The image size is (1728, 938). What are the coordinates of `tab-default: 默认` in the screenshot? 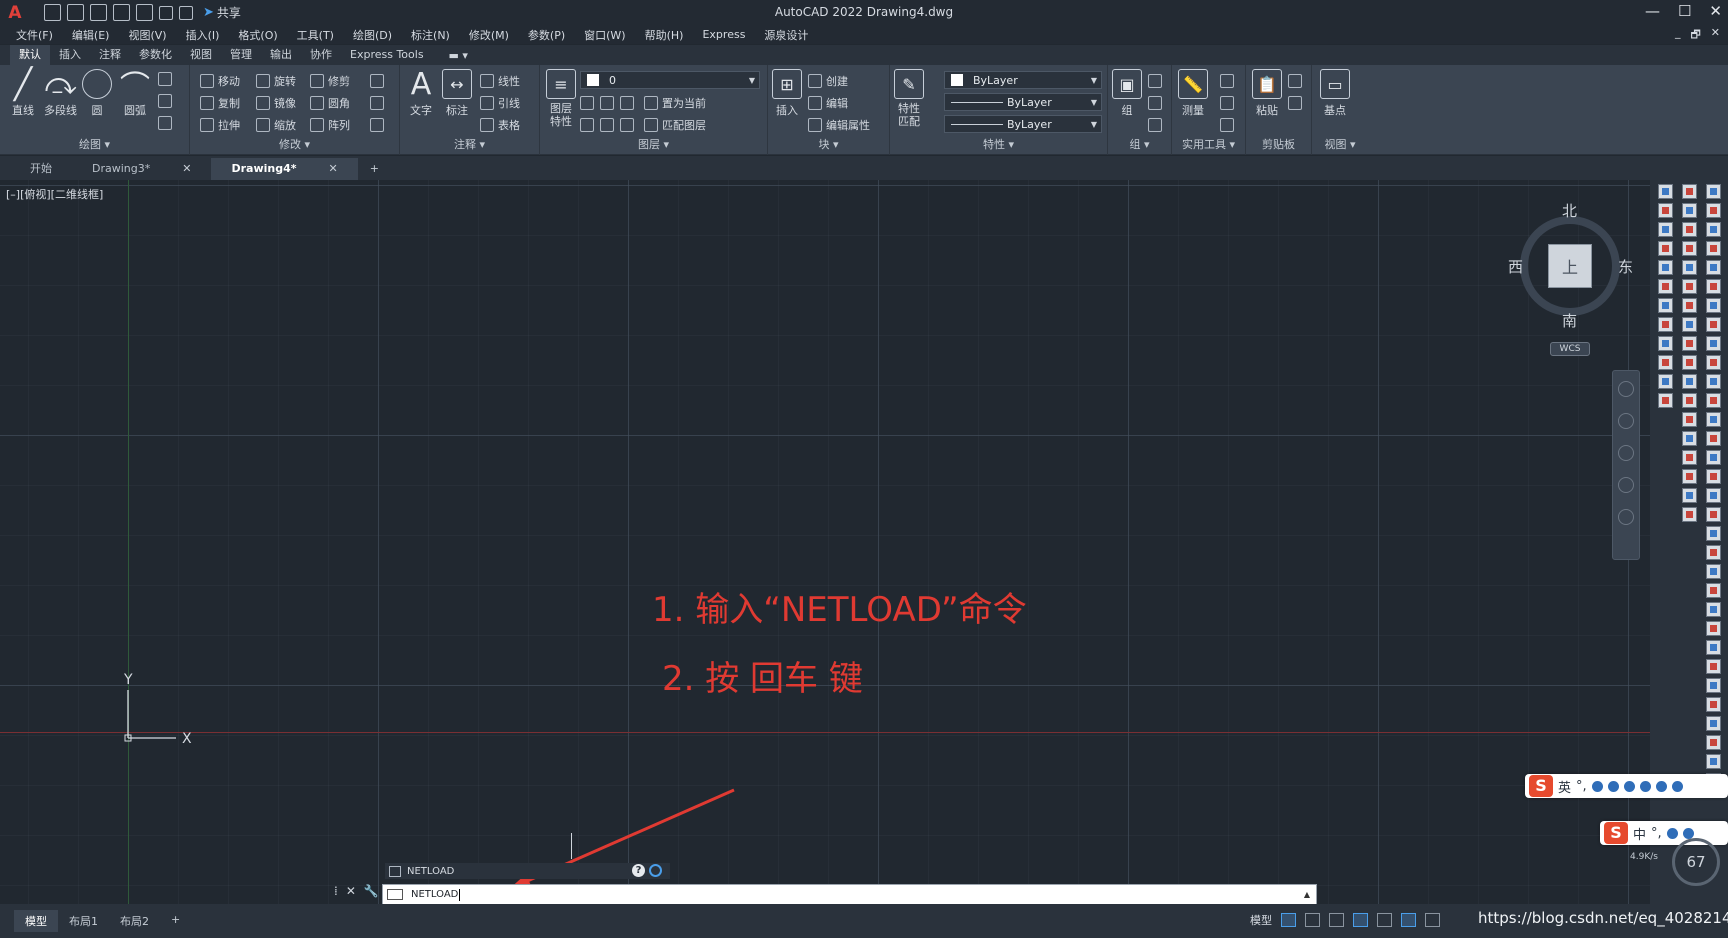 It's located at (30, 55).